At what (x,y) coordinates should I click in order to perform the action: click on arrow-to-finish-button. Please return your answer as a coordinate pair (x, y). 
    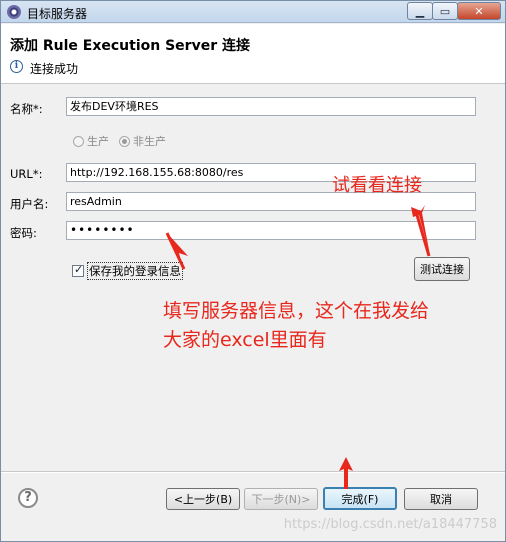
    Looking at the image, I should click on (346, 473).